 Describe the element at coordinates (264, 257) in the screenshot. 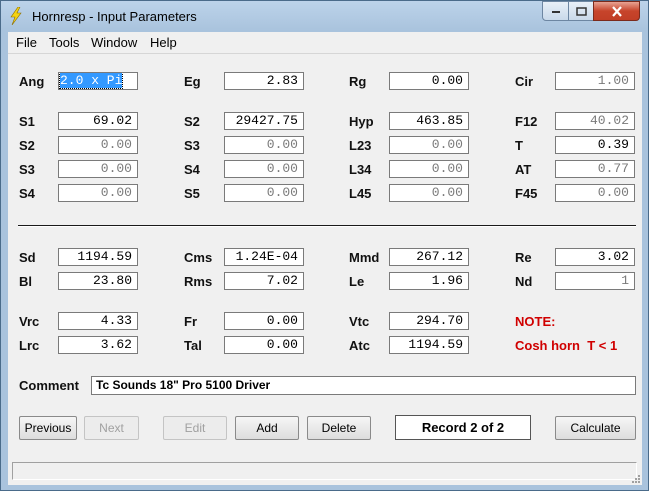

I see `cms-field: 1.24E-04` at that location.